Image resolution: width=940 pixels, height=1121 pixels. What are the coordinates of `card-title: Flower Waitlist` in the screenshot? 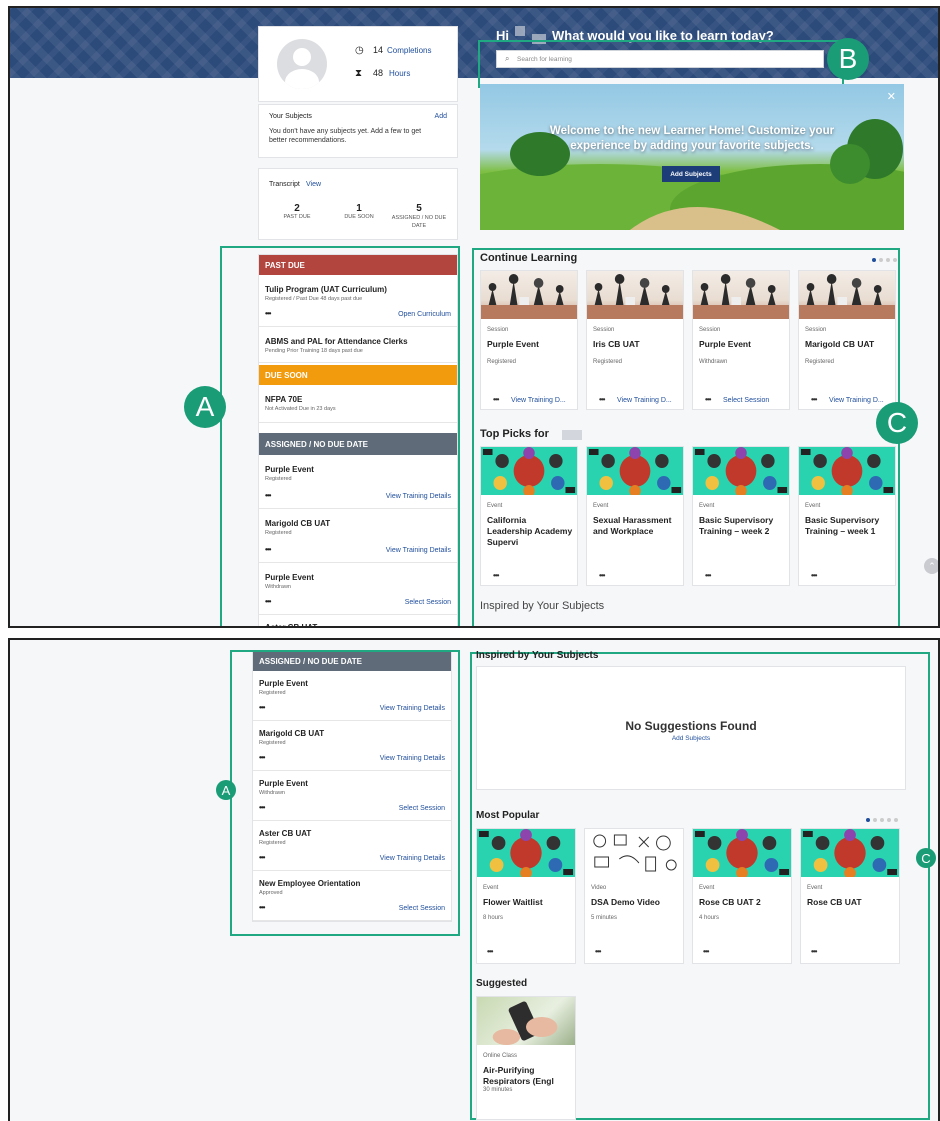 It's located at (527, 902).